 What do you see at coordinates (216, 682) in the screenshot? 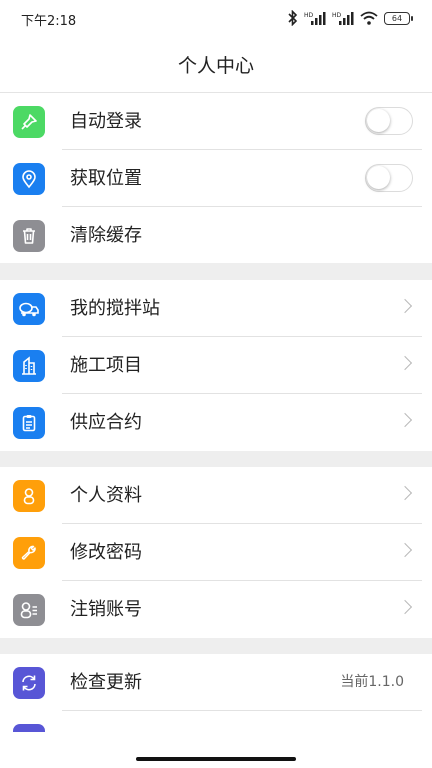
I see `check-update-row: 检查更新 当前1.1.0` at bounding box center [216, 682].